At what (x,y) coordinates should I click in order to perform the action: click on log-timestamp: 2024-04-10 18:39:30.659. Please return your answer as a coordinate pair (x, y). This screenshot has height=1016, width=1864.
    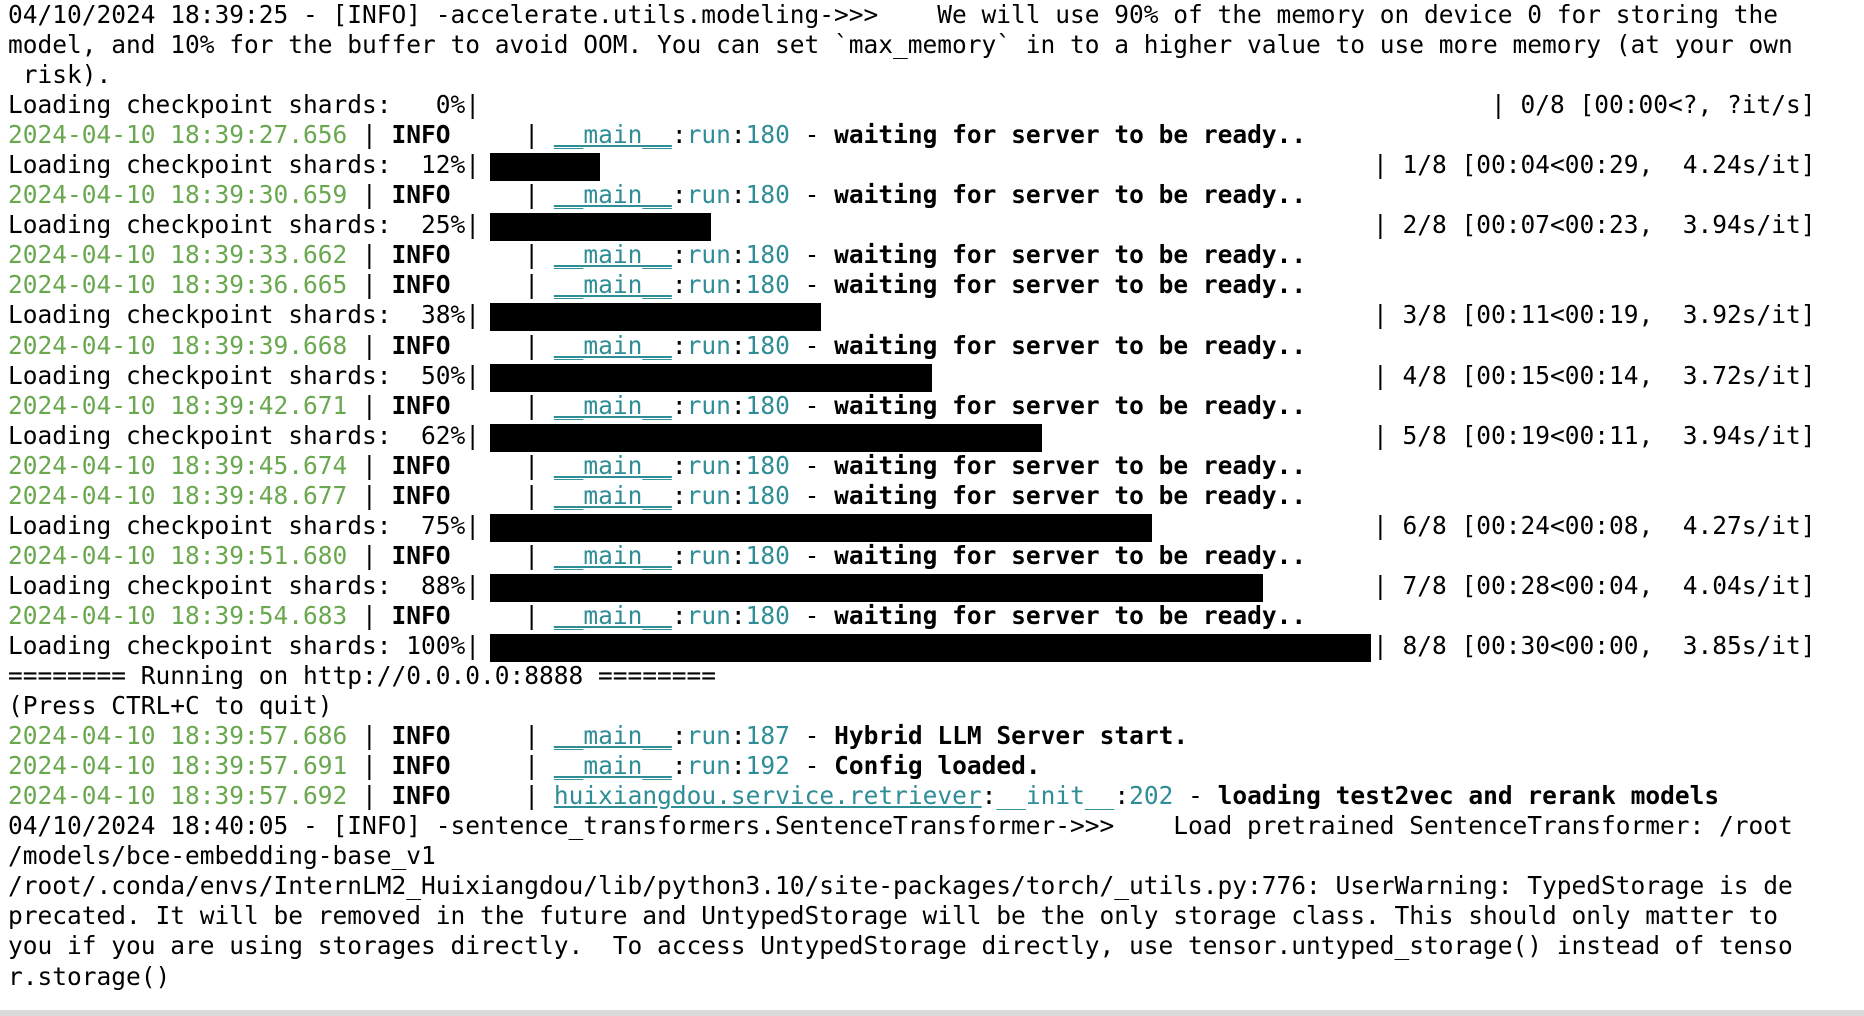
    Looking at the image, I should click on (178, 195).